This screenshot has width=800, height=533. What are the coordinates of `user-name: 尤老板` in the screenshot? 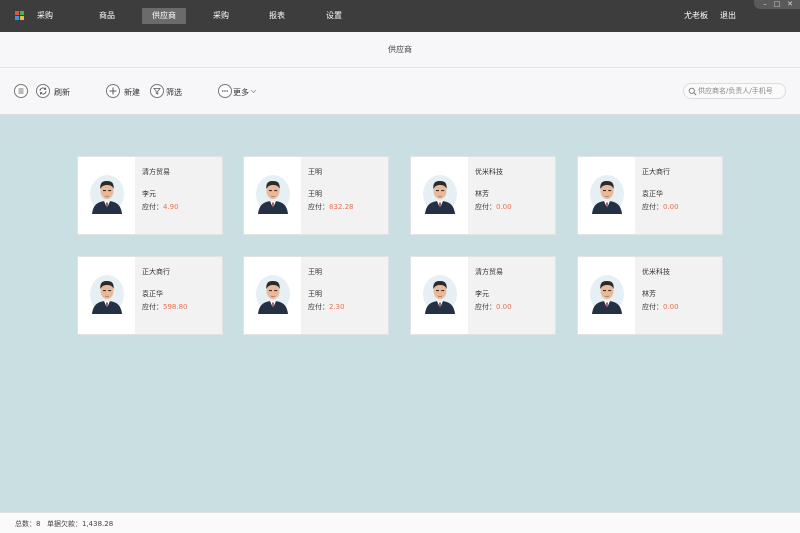 It's located at (696, 15).